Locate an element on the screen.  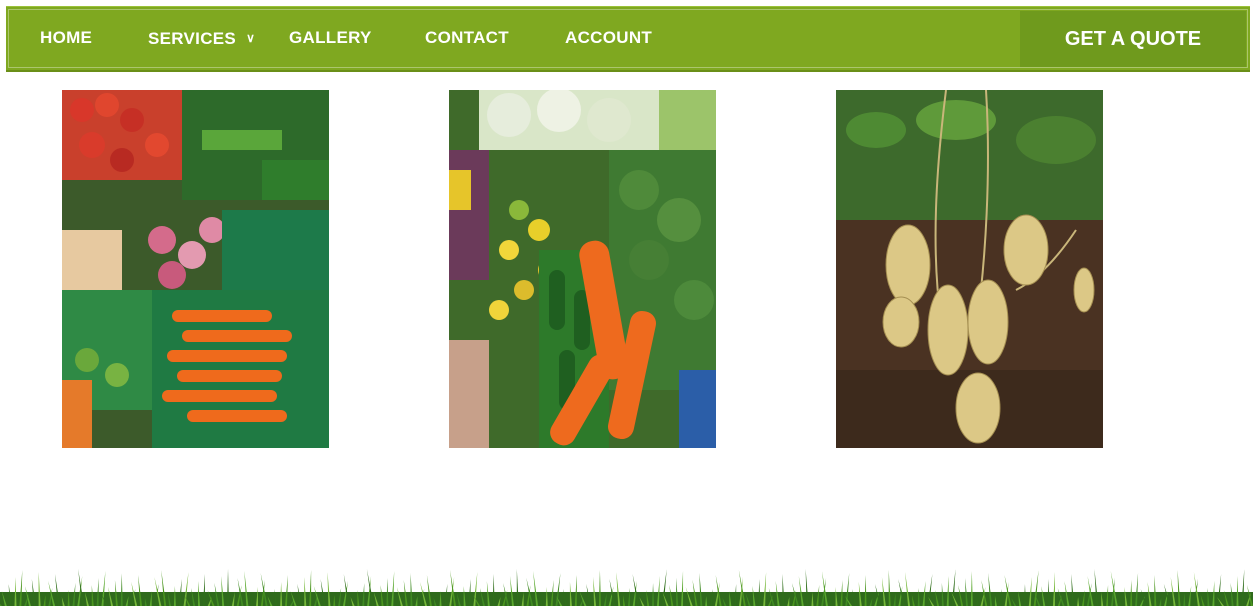
nav-services-label: SERVICES is located at coordinates (192, 38).